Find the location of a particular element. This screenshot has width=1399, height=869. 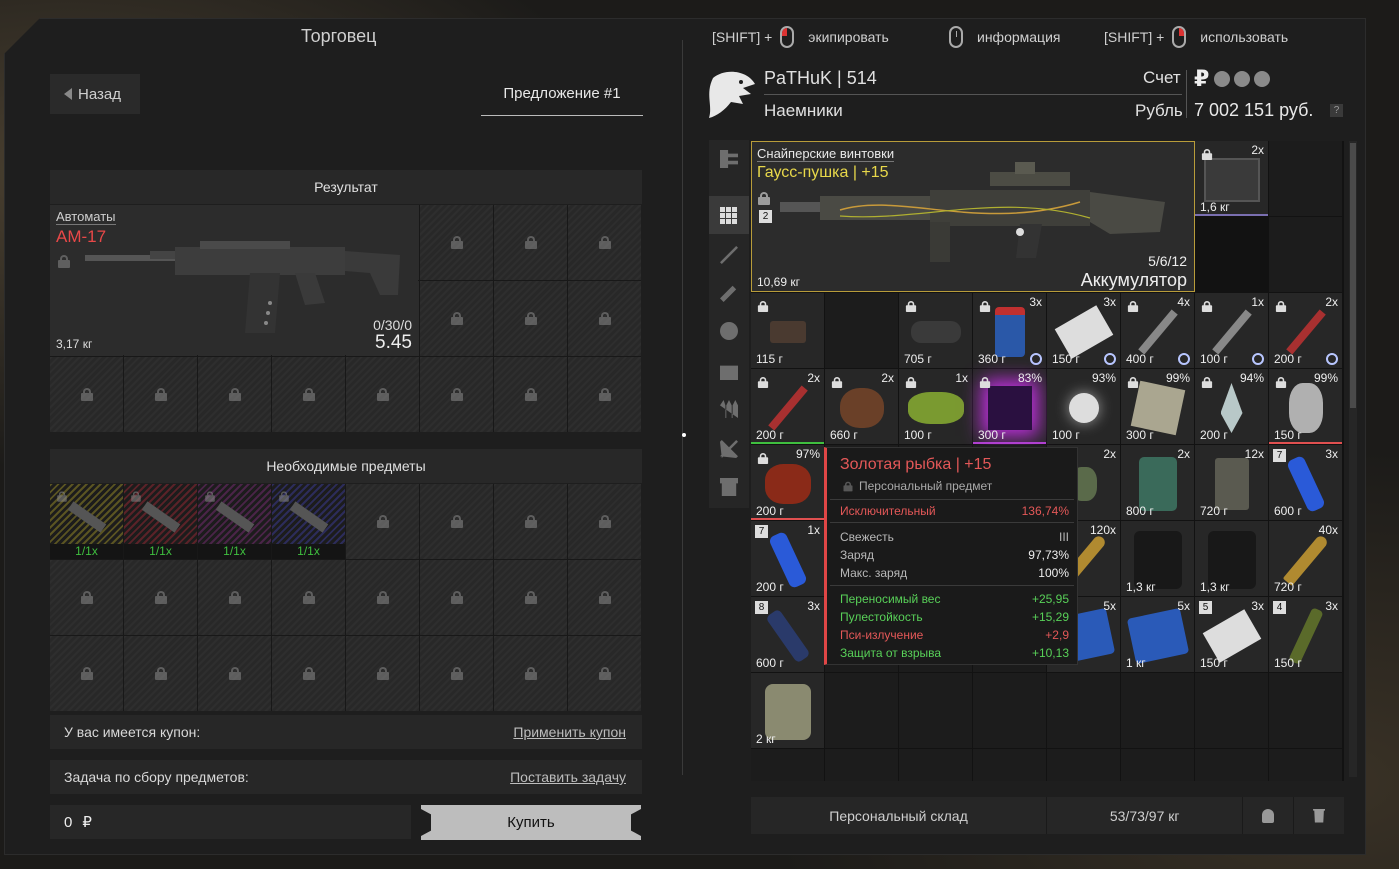

filter-armor is located at coordinates (729, 331).